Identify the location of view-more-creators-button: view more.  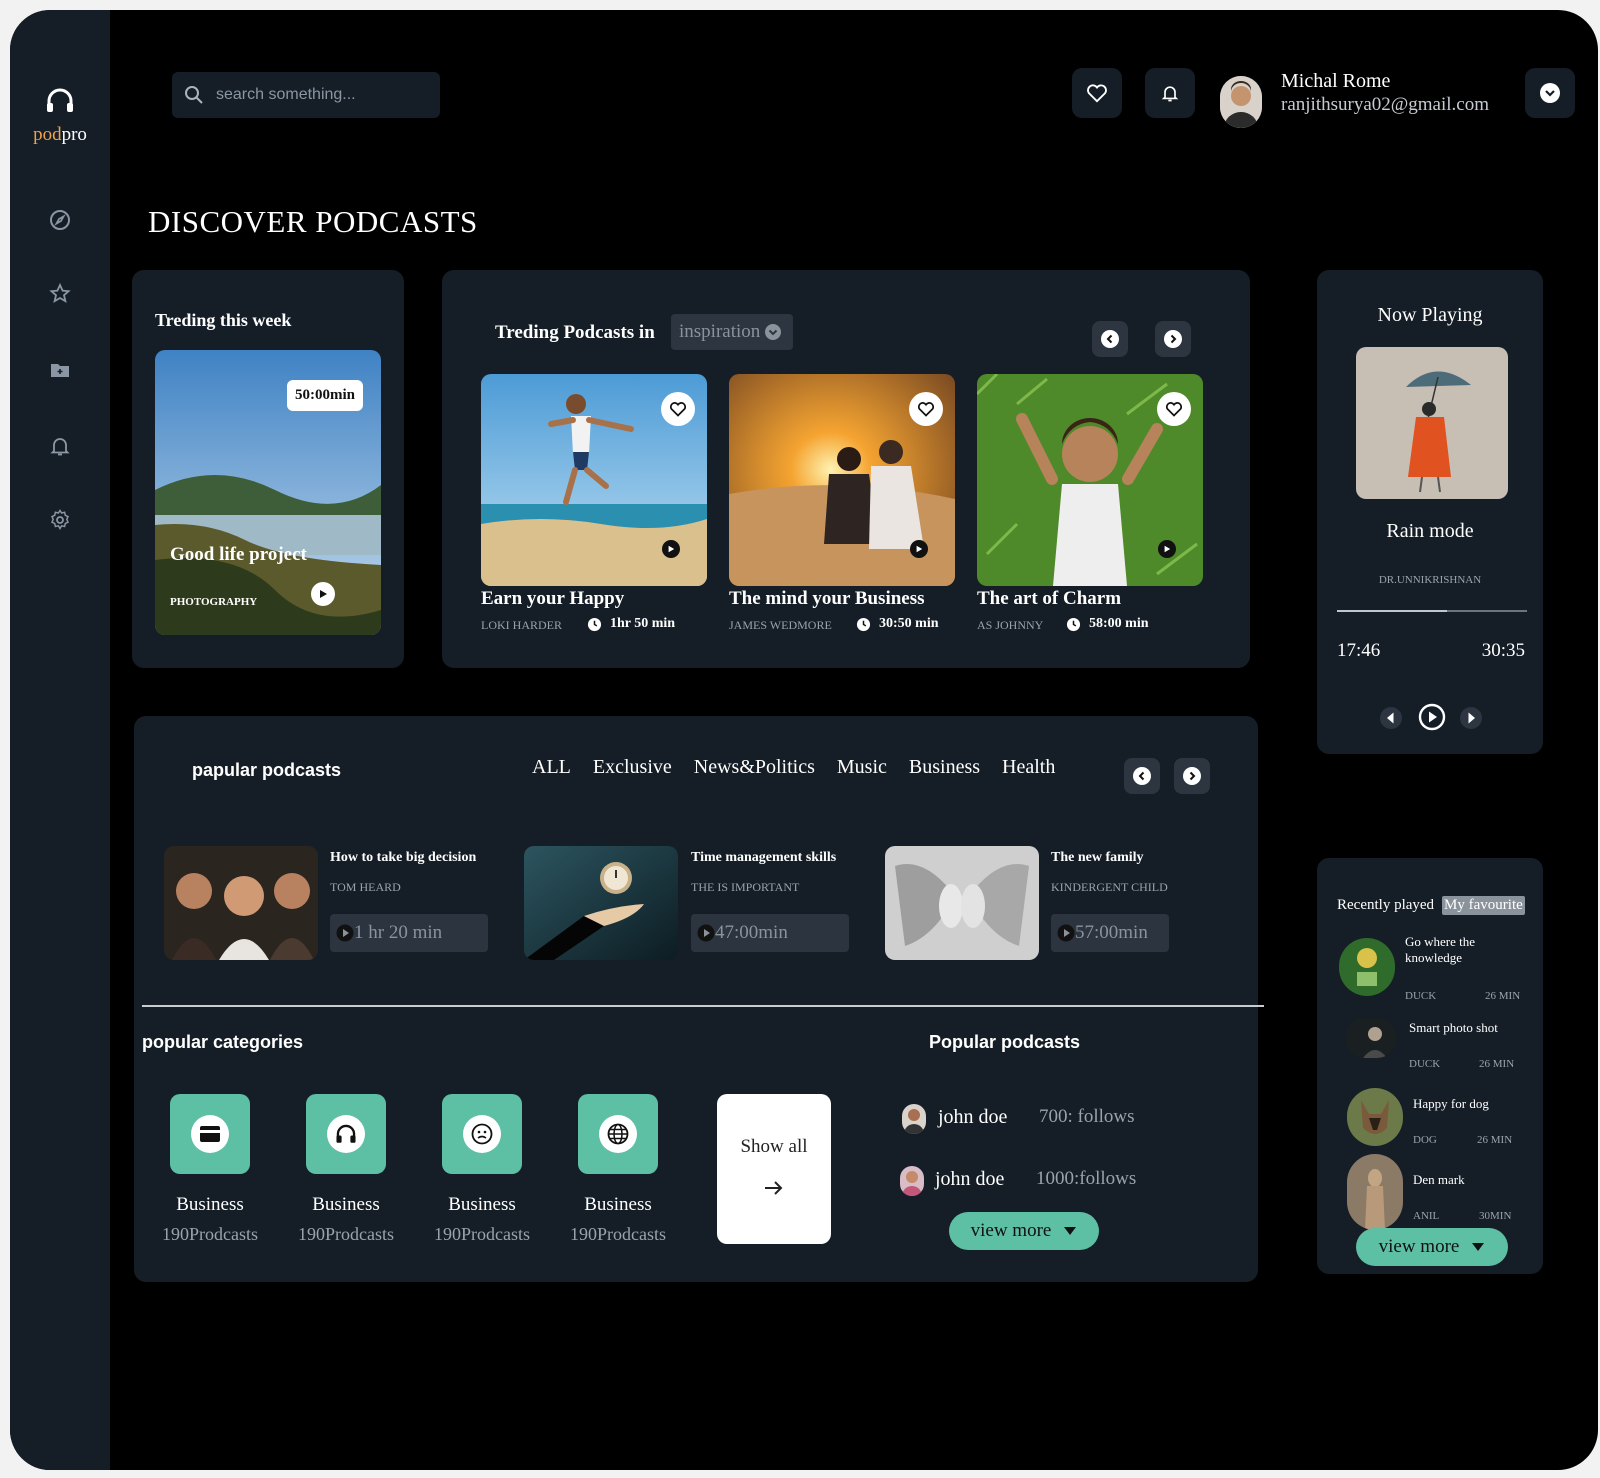
(1024, 1231).